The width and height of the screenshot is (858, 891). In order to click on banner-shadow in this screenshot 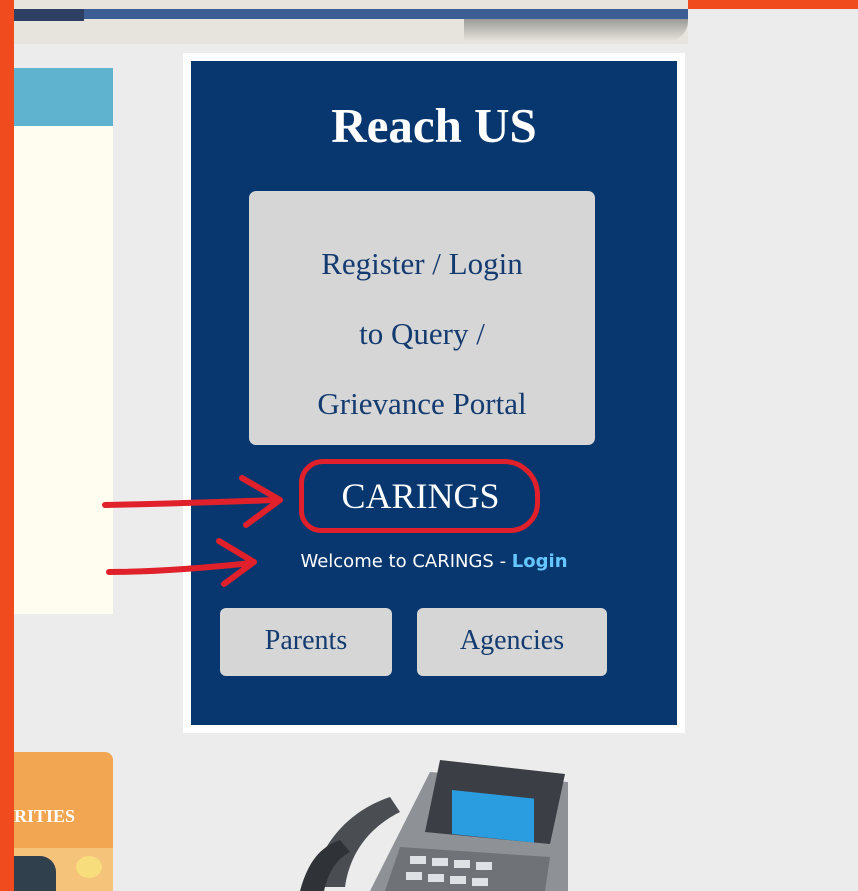, I will do `click(576, 30)`.